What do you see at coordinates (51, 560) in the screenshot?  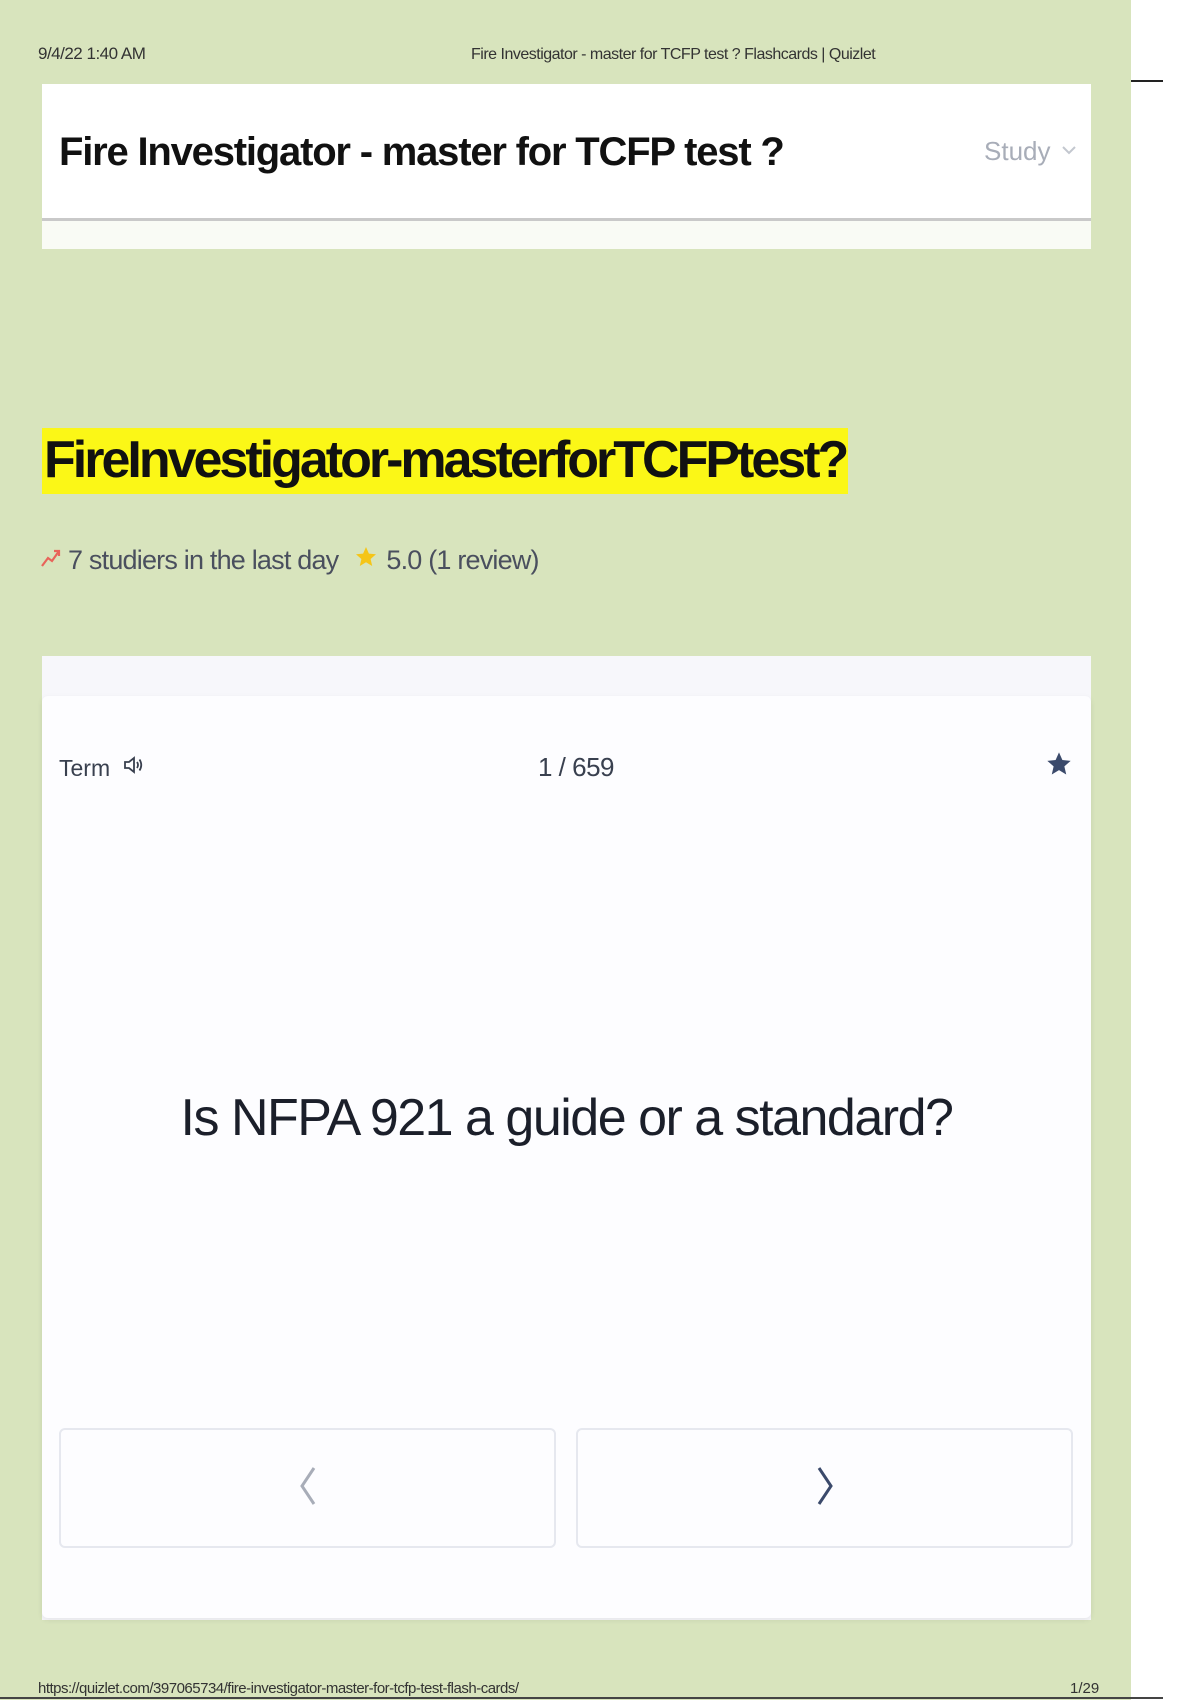 I see `trending-icon` at bounding box center [51, 560].